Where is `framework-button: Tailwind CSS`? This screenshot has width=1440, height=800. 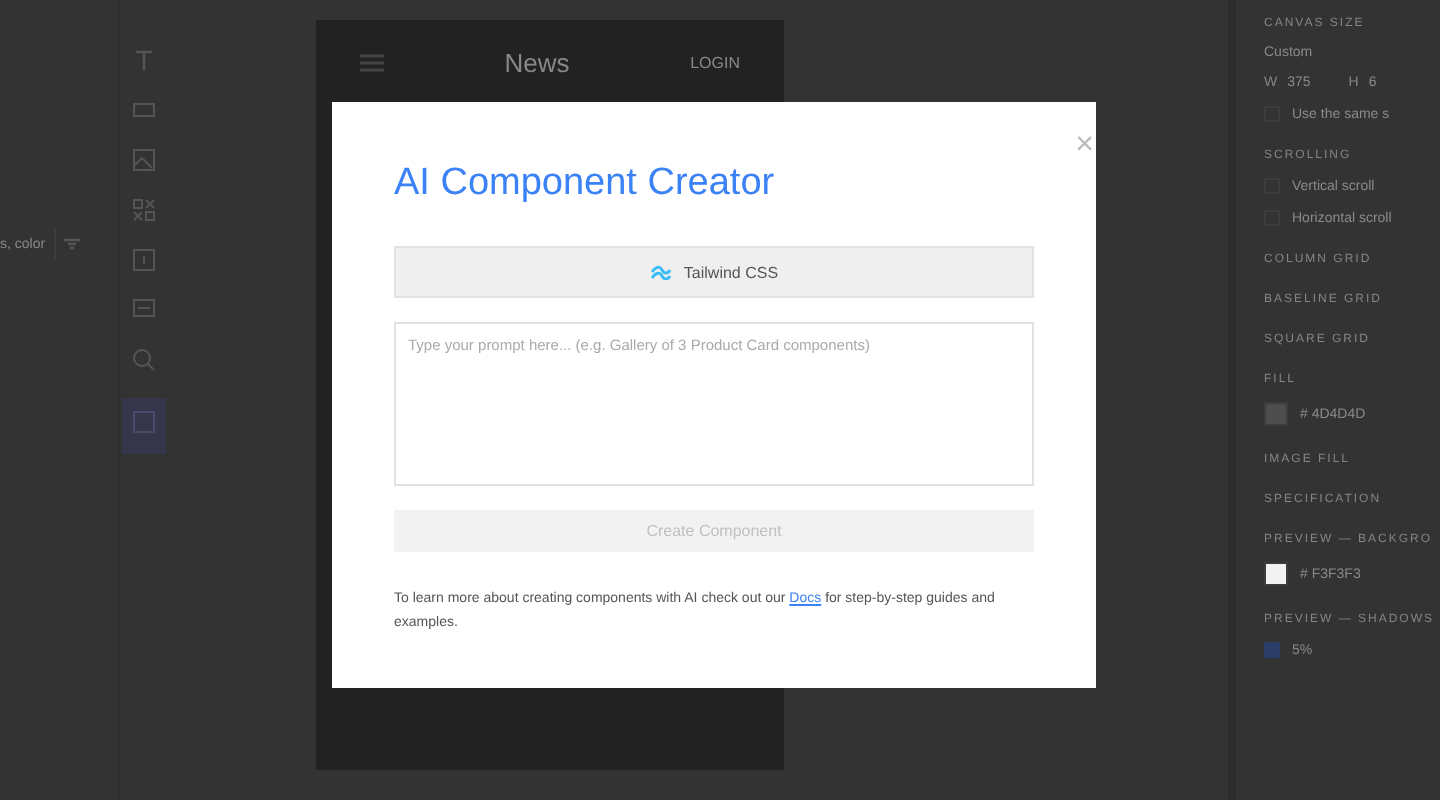 framework-button: Tailwind CSS is located at coordinates (714, 272).